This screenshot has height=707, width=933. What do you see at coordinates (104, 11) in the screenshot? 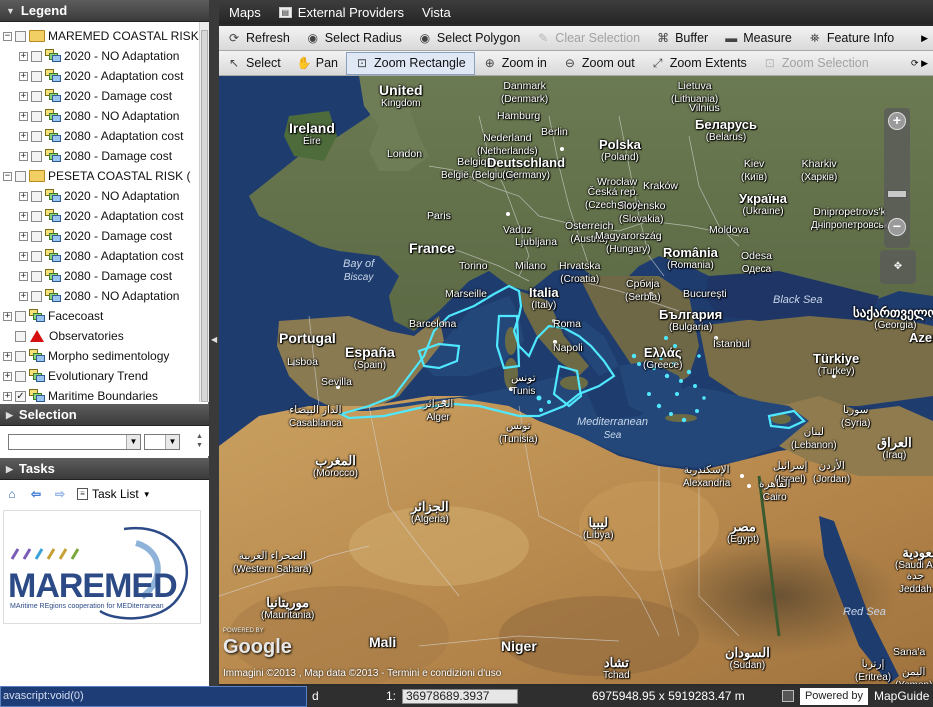
I see `legend-header: ▼ Legend` at bounding box center [104, 11].